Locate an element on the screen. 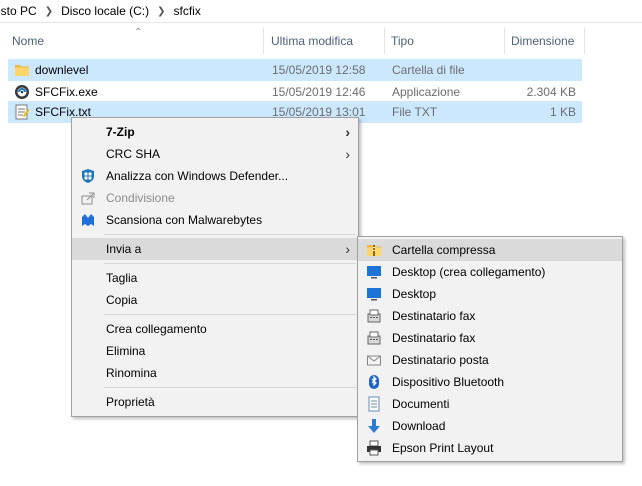 The width and height of the screenshot is (642, 486). menu-item-crc-sha: CRC SHA › is located at coordinates (215, 154).